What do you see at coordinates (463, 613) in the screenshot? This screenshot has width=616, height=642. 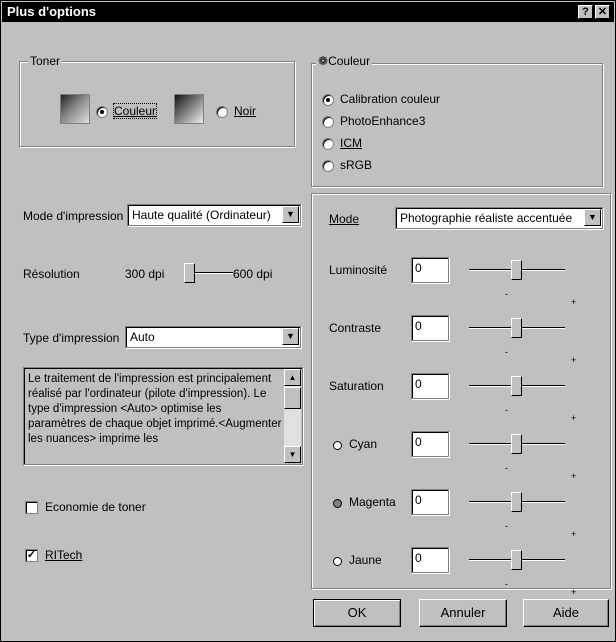 I see `cancel-button: Annuler` at bounding box center [463, 613].